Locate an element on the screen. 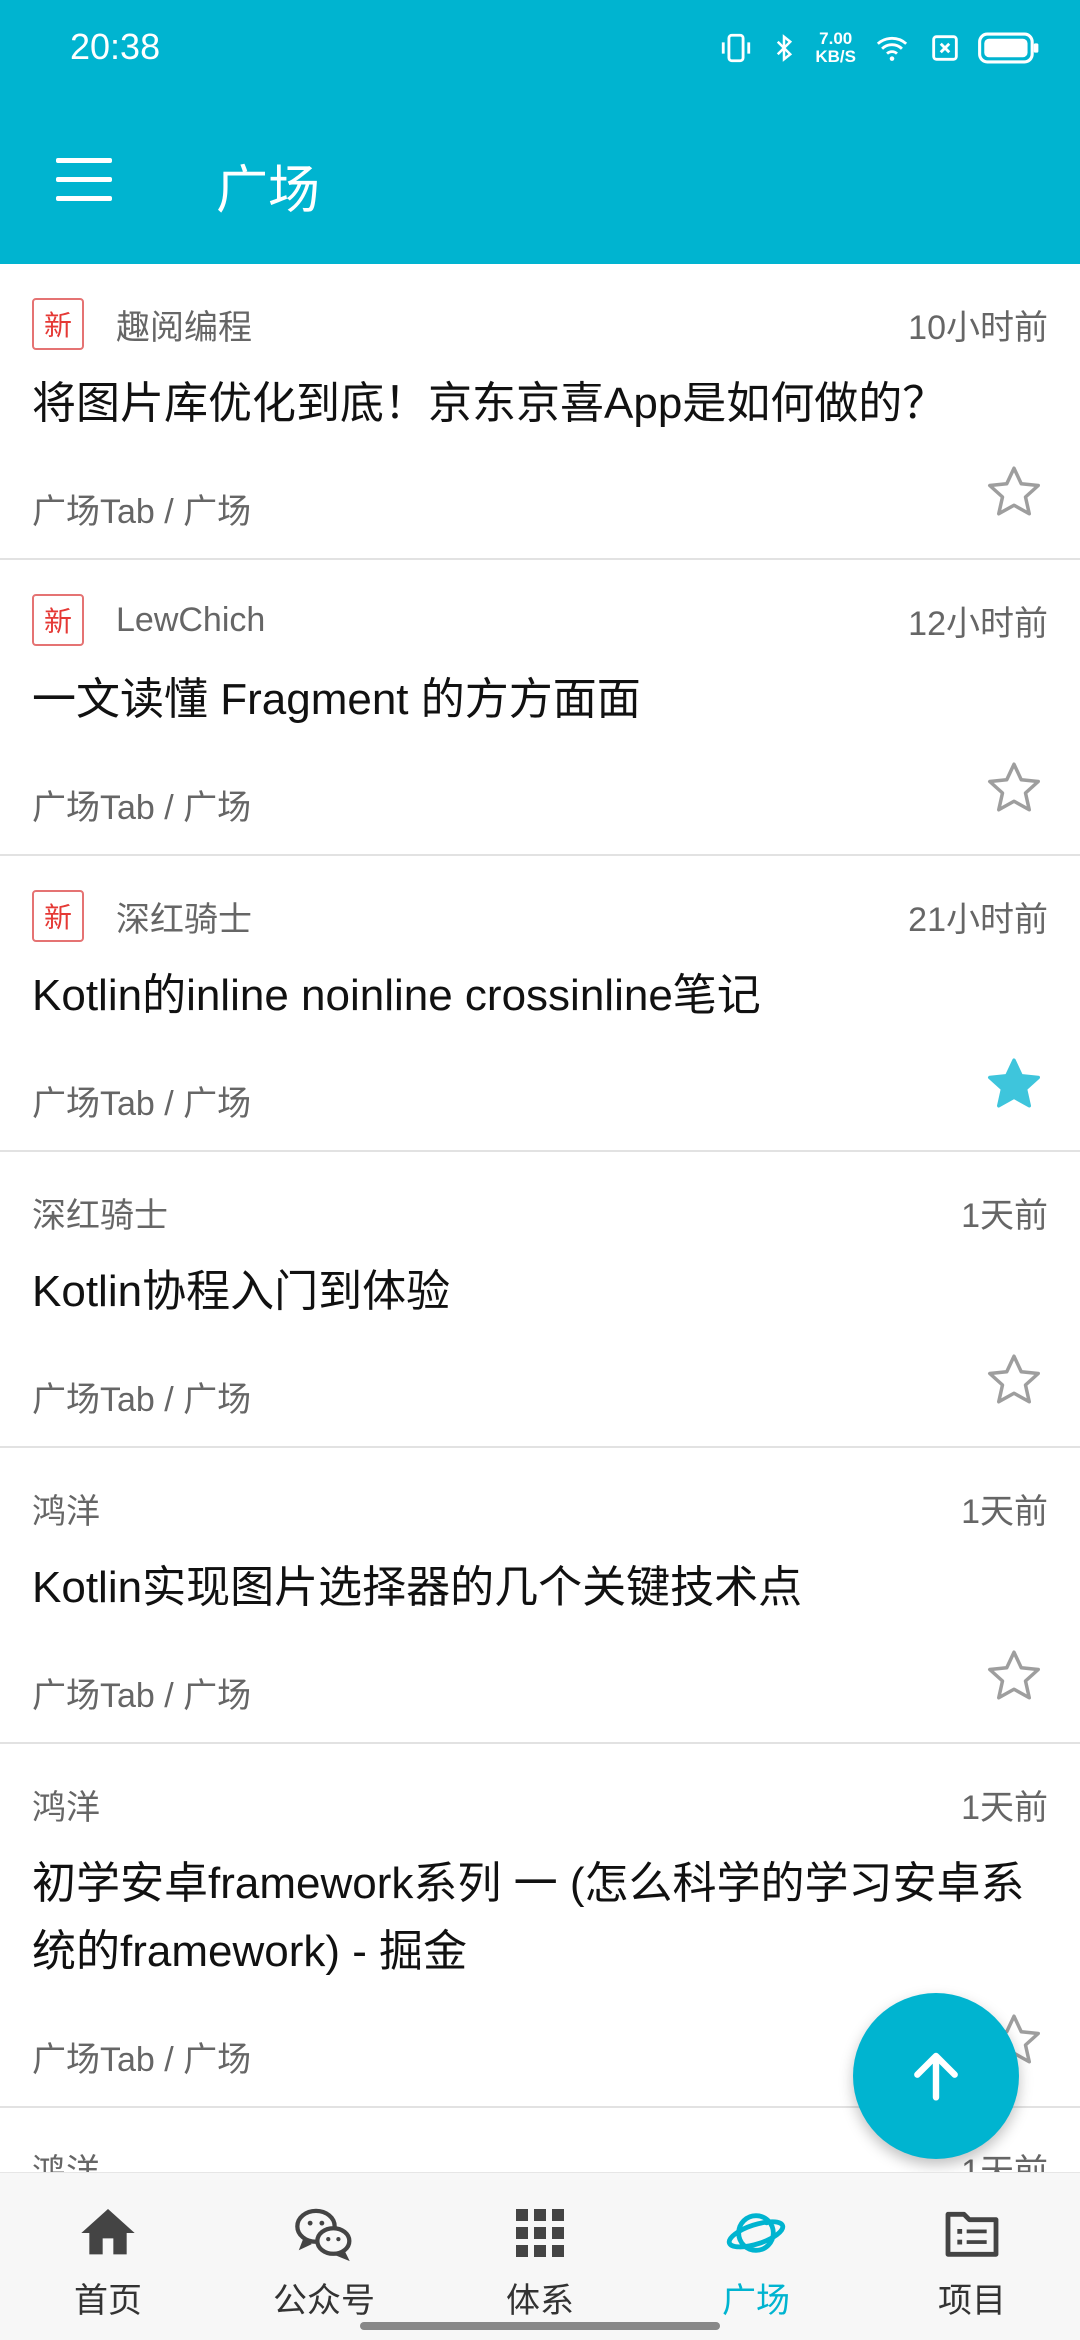 The height and width of the screenshot is (2340, 1080). article-meta: 深红骑士 1天前 is located at coordinates (540, 1212).